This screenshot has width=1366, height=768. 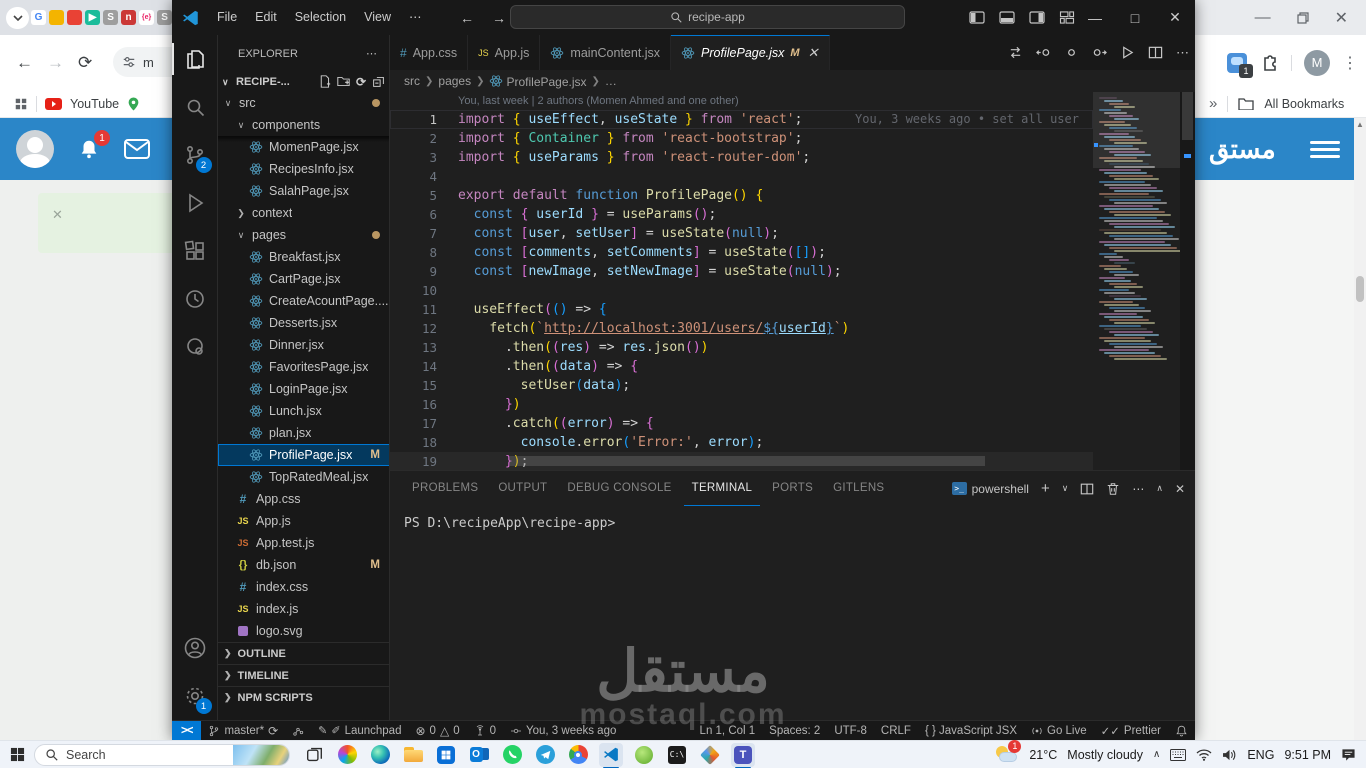 I want to click on tree-item-FavoritesPage-jsx: FavoritesPage.jsx, so click(x=303, y=367).